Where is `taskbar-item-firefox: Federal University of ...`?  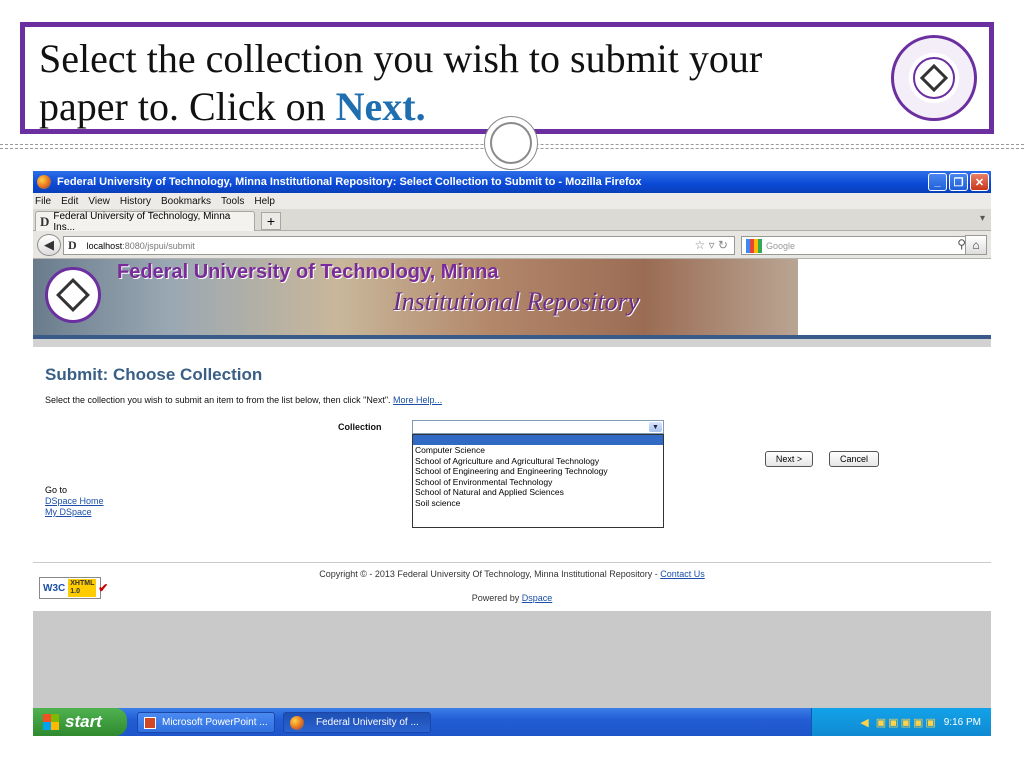
taskbar-item-firefox: Federal University of ... is located at coordinates (357, 722).